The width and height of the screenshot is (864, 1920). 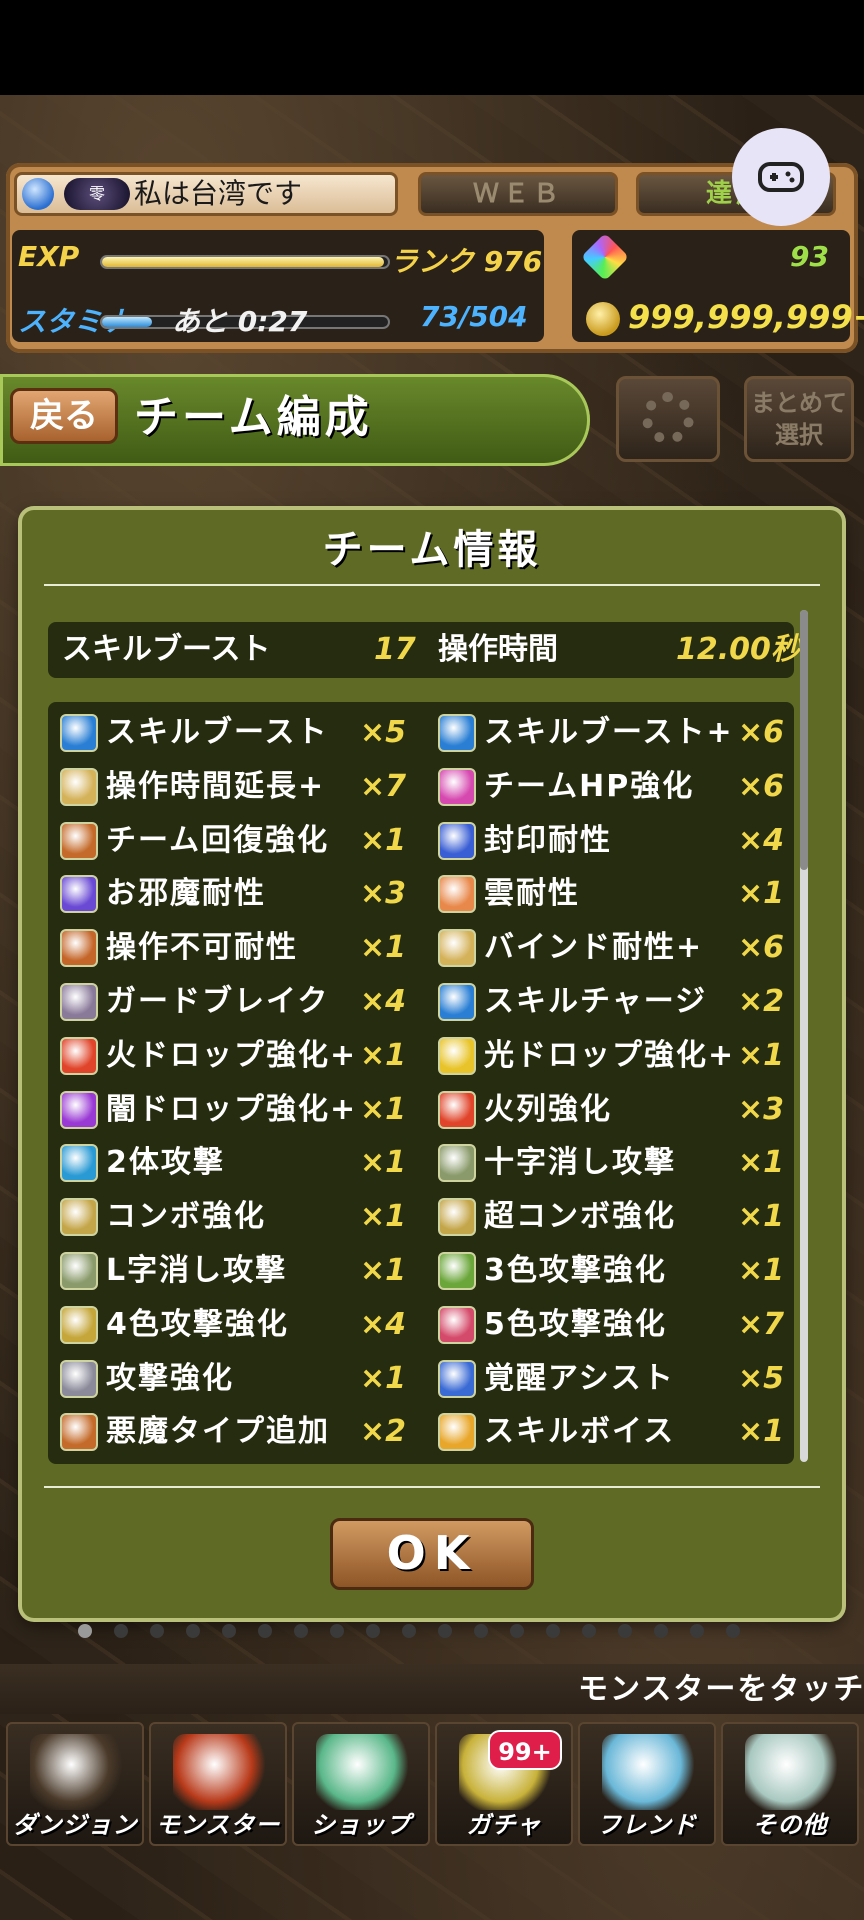 I want to click on awakening-name: 火列強化, so click(x=548, y=1109).